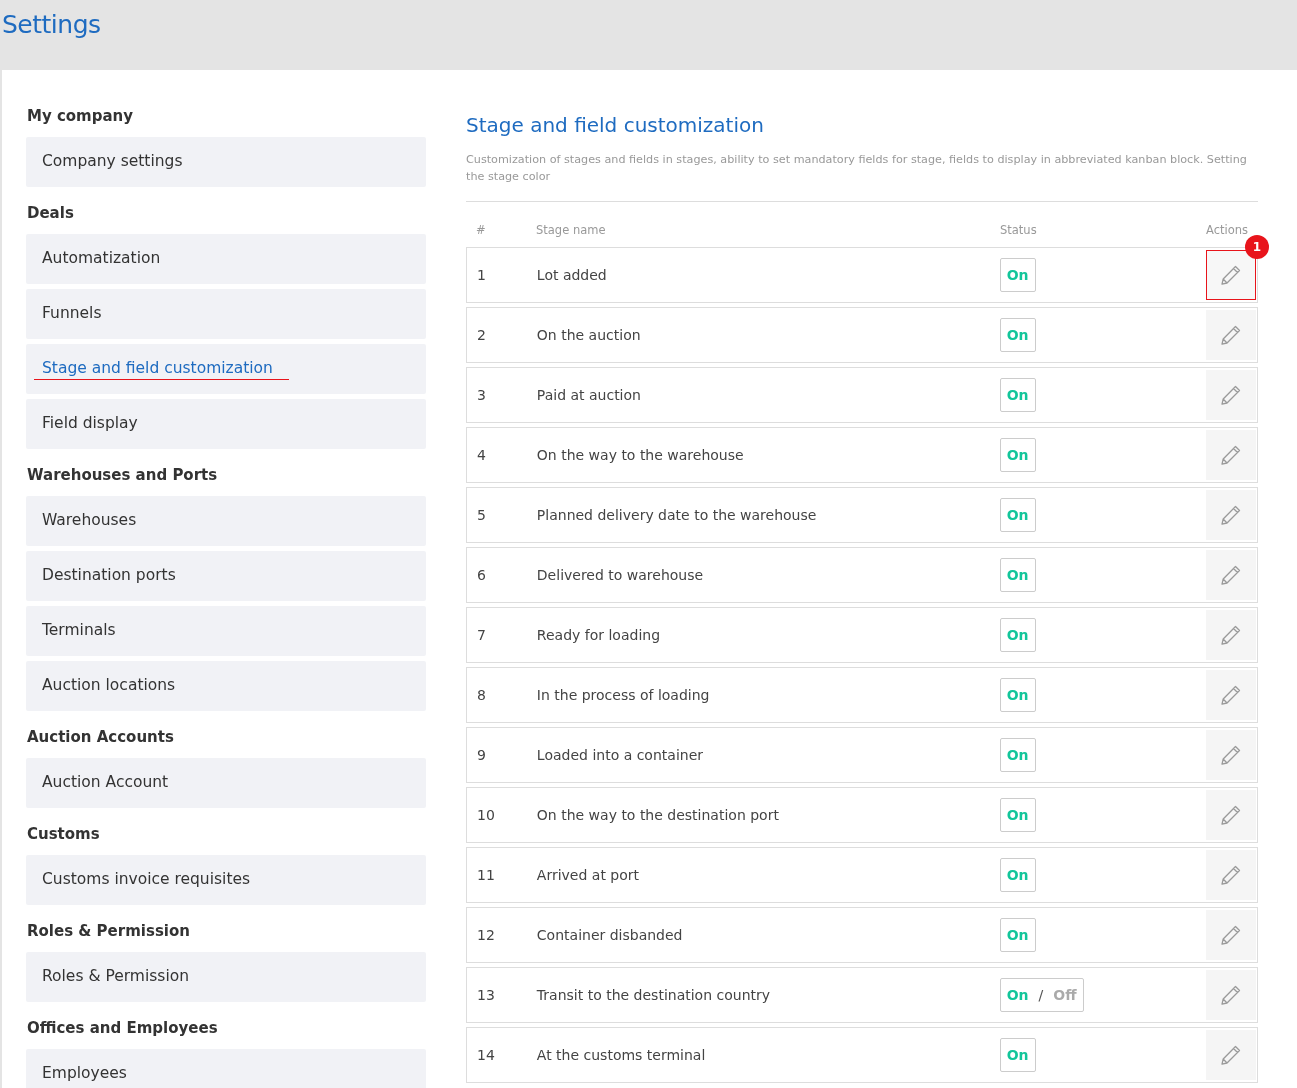 Image resolution: width=1297 pixels, height=1088 pixels. Describe the element at coordinates (481, 275) in the screenshot. I see `row-number: 1` at that location.